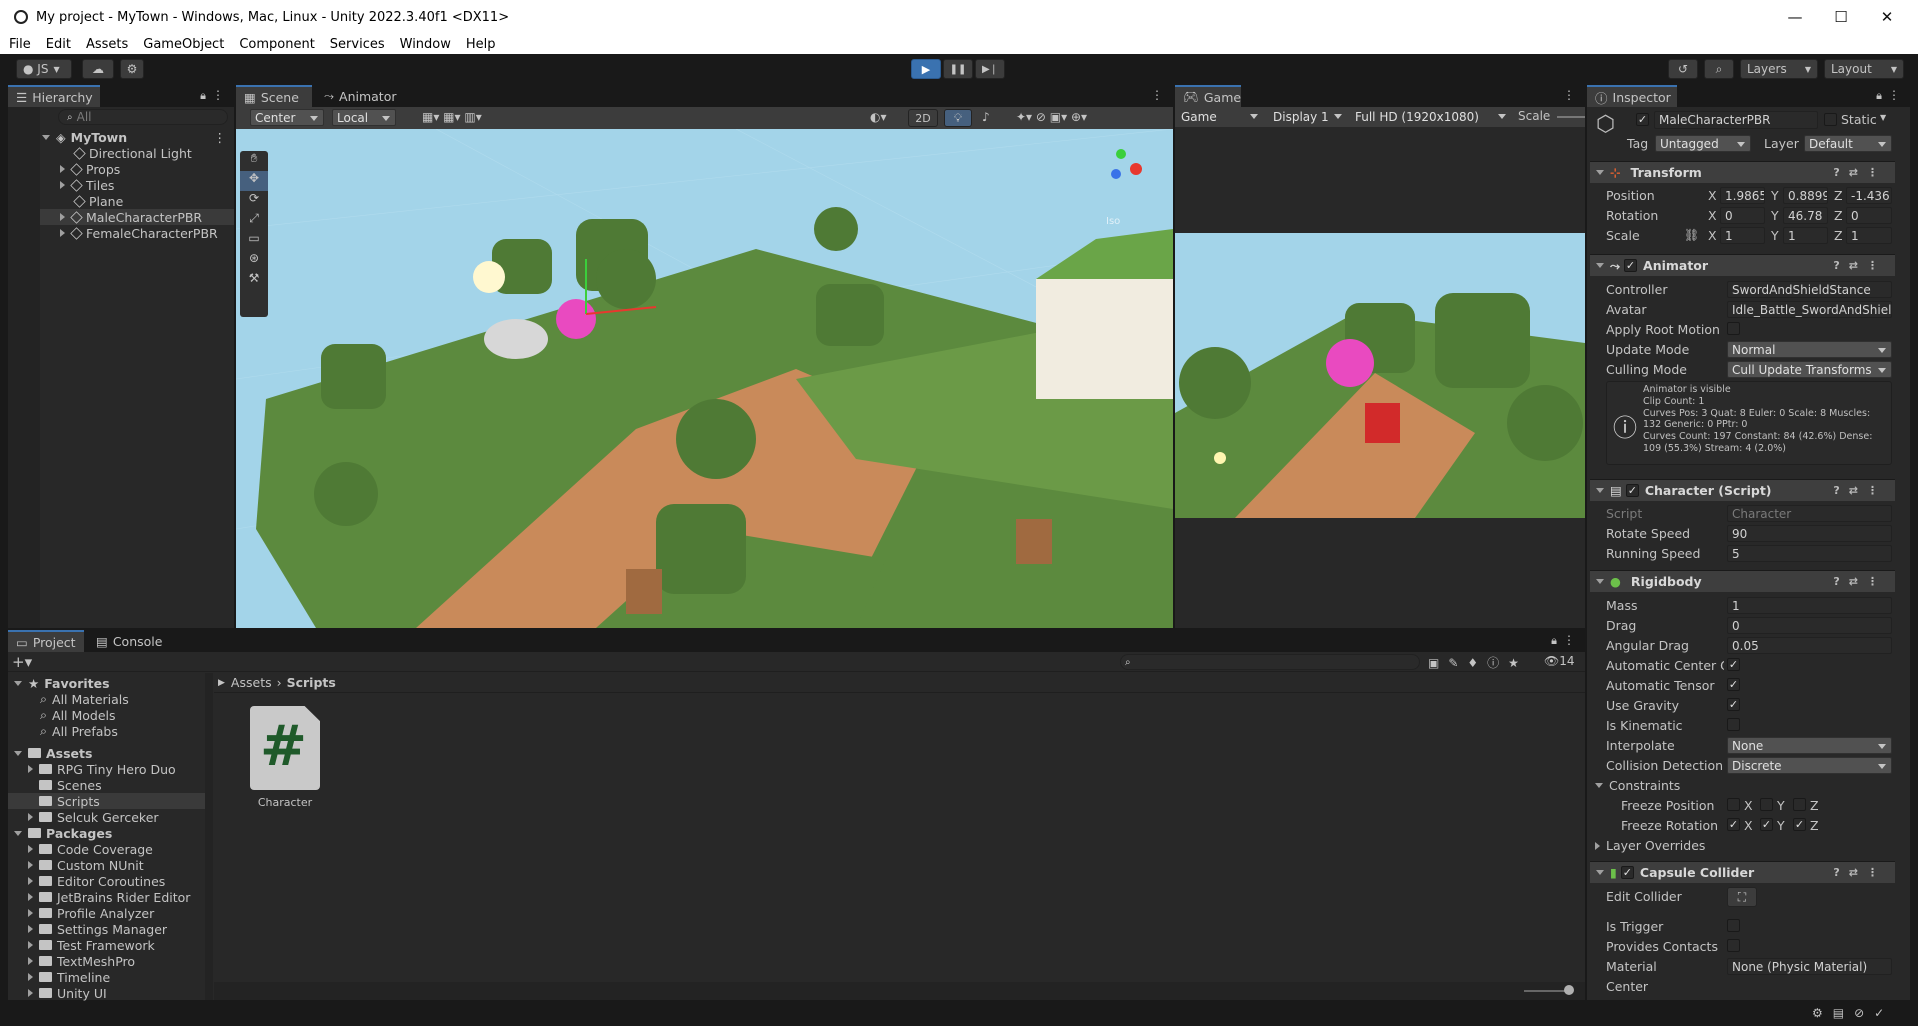 The height and width of the screenshot is (1026, 1918). I want to click on collider-enabled-checkbox: ✓, so click(1627, 872).